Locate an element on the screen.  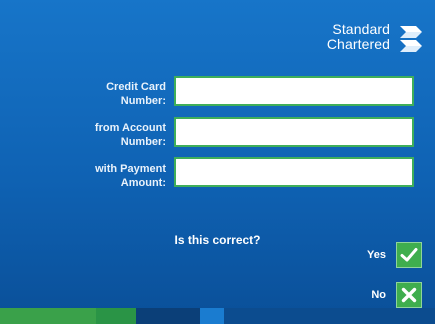
credit-card-number-field is located at coordinates (294, 91).